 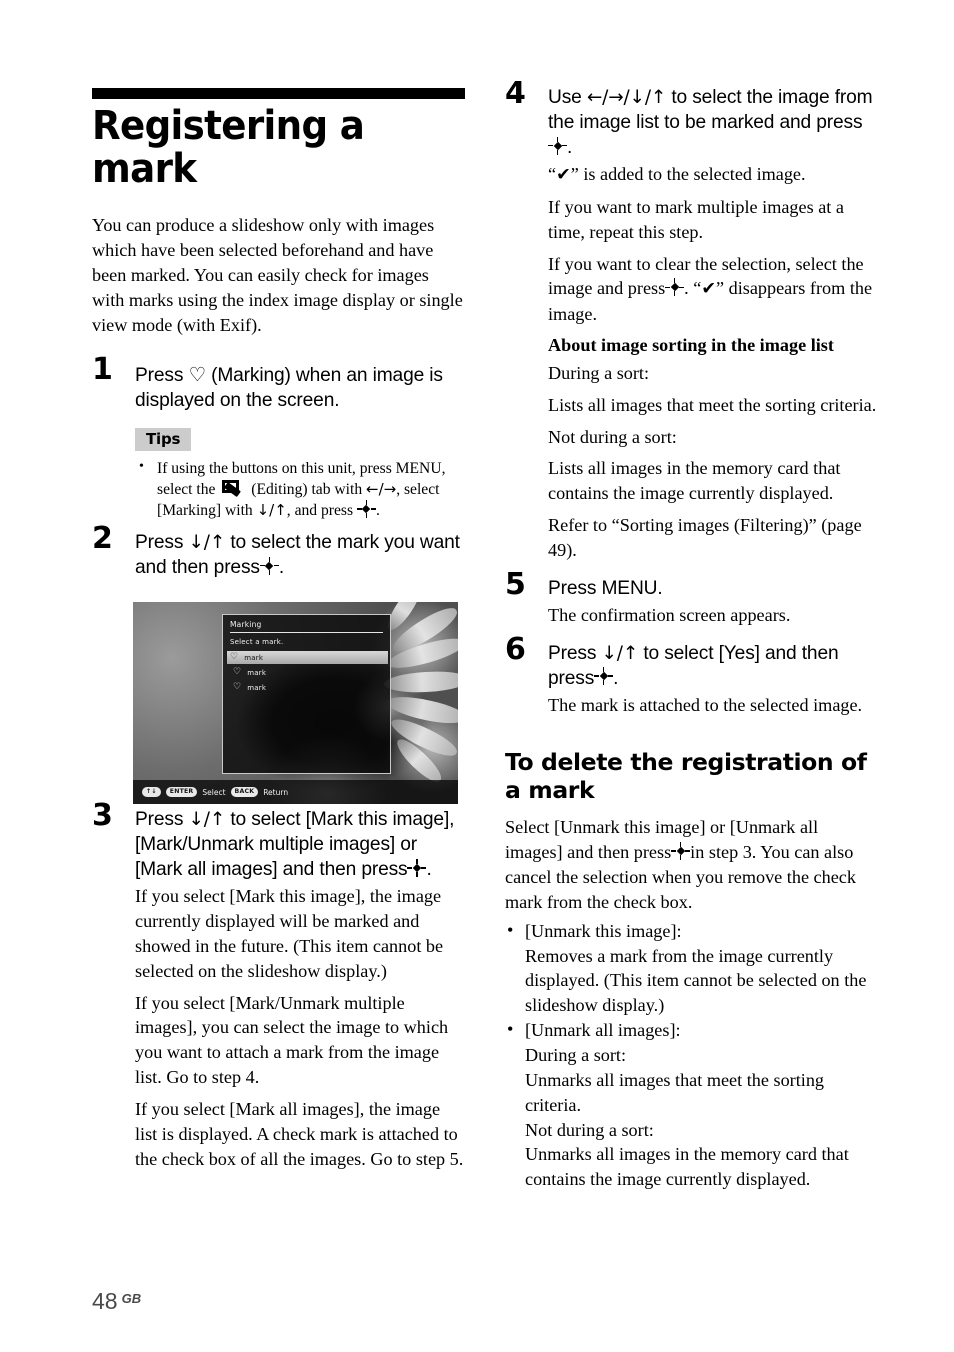 I want to click on step-3-text-1: Press, so click(x=159, y=820).